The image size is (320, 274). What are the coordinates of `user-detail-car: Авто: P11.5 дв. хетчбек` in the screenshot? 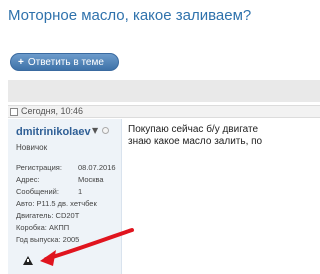 It's located at (56, 203).